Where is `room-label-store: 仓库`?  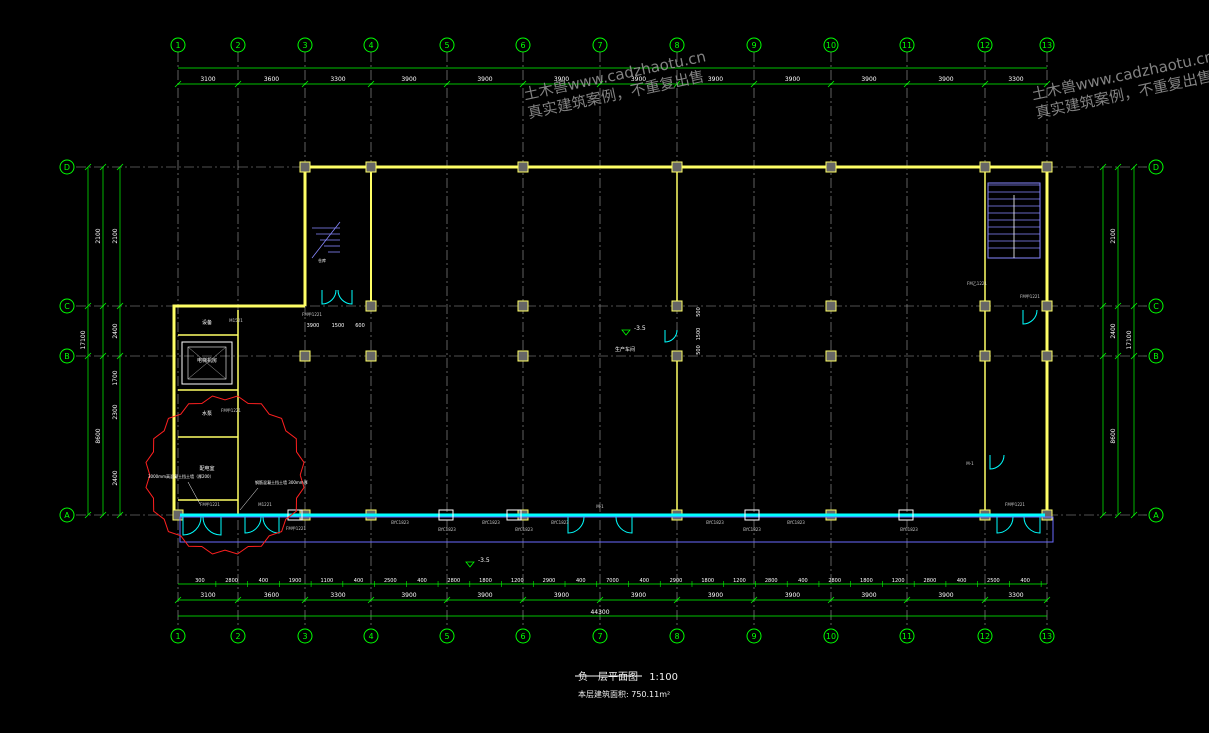
room-label-store: 仓库 is located at coordinates (322, 260).